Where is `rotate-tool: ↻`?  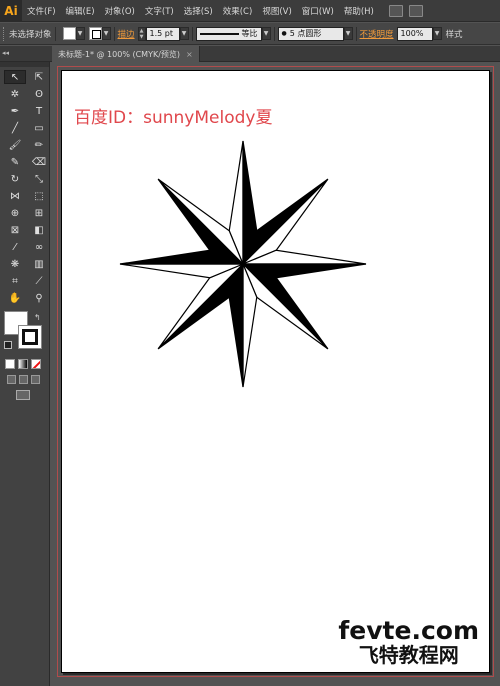
rotate-tool: ↻ is located at coordinates (15, 179).